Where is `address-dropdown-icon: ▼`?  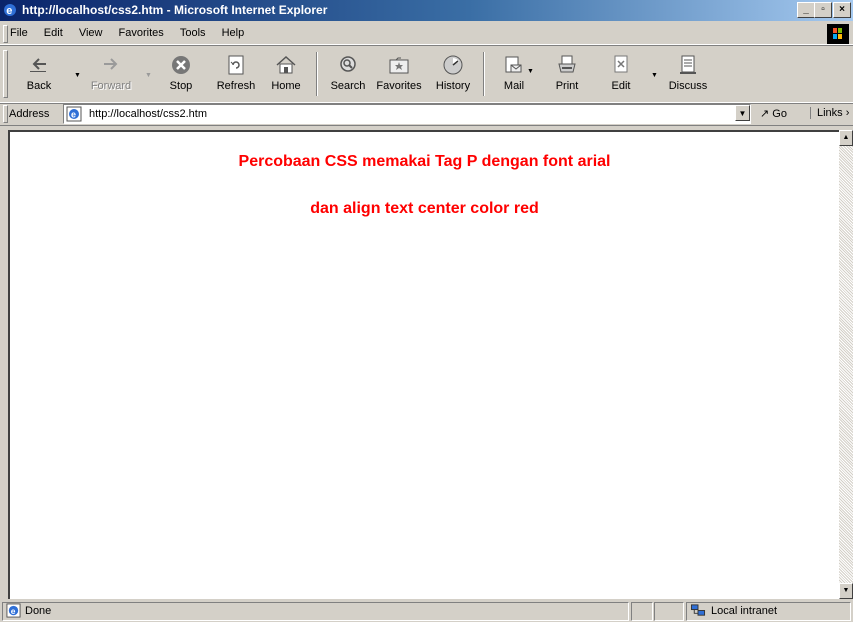
address-dropdown-icon: ▼ is located at coordinates (742, 113).